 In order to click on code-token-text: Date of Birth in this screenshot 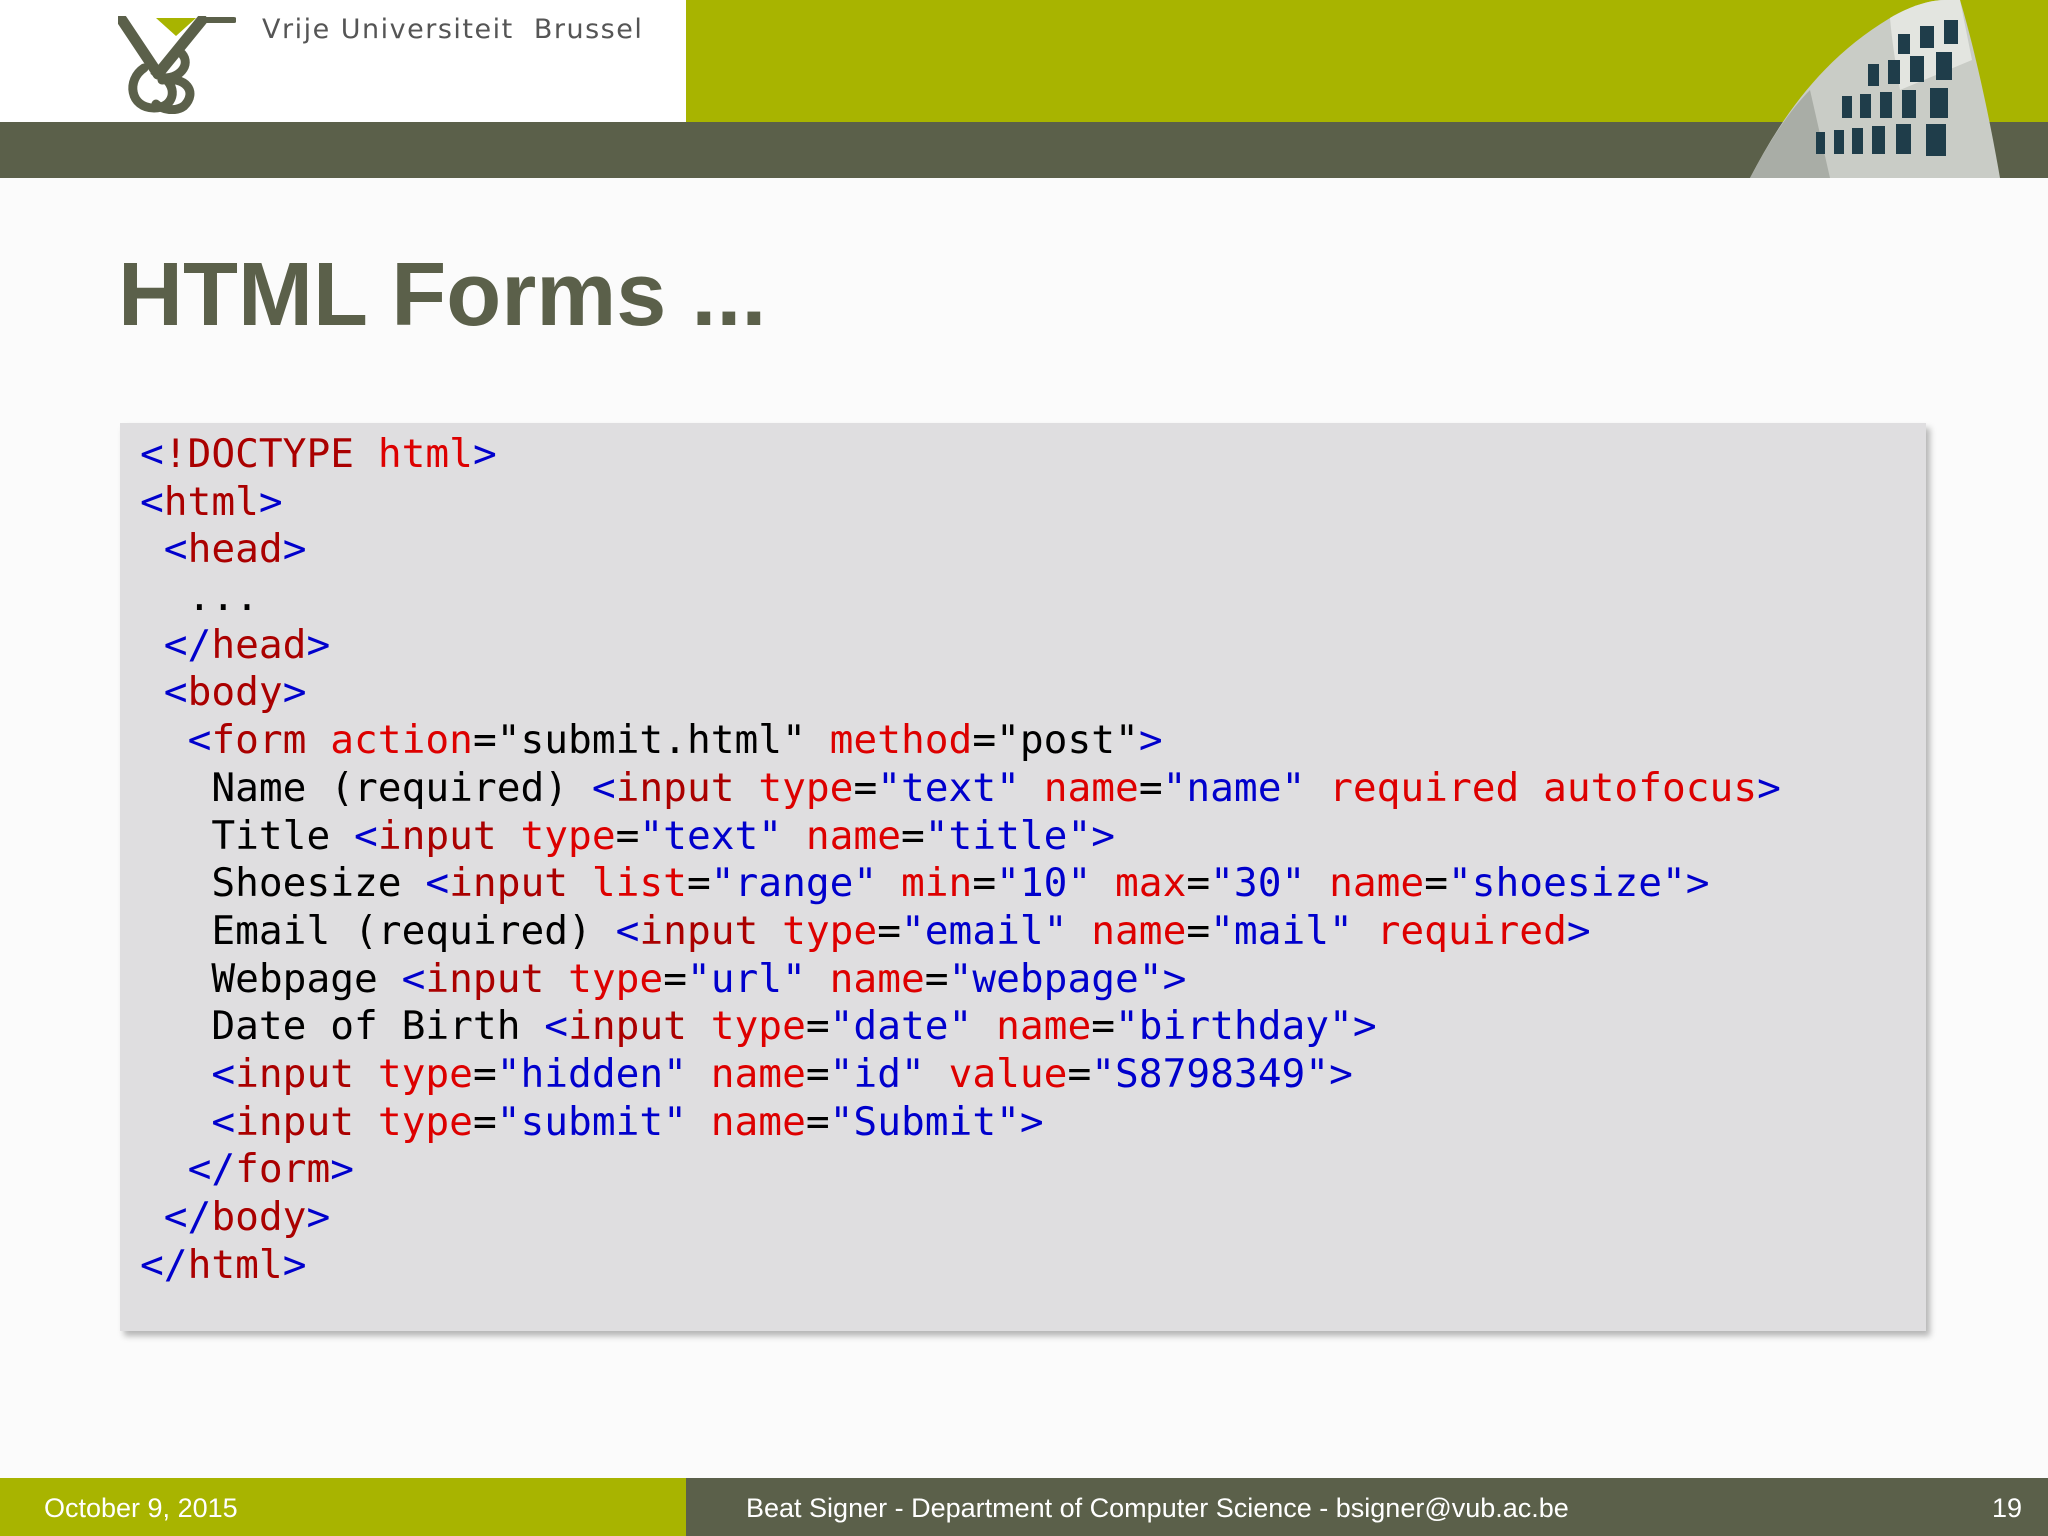, I will do `click(342, 1026)`.